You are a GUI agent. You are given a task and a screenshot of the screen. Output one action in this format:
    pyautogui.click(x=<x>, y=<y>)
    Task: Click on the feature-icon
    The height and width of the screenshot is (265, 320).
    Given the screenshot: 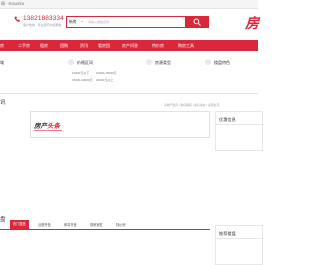 What is the action you would take?
    pyautogui.click(x=208, y=62)
    